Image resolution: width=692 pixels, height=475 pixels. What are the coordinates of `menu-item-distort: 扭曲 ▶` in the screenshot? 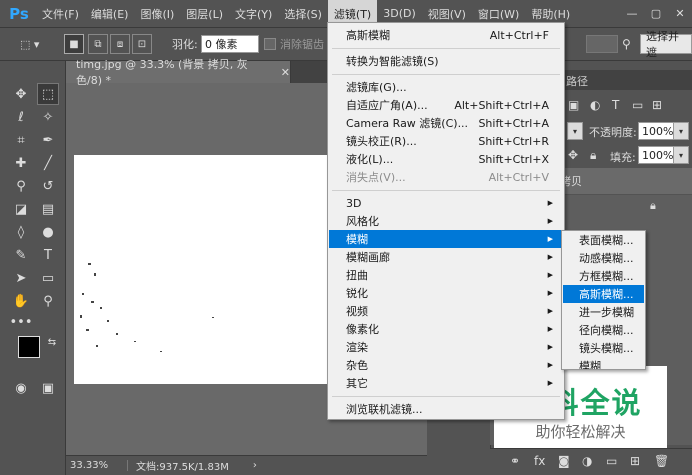 It's located at (446, 275).